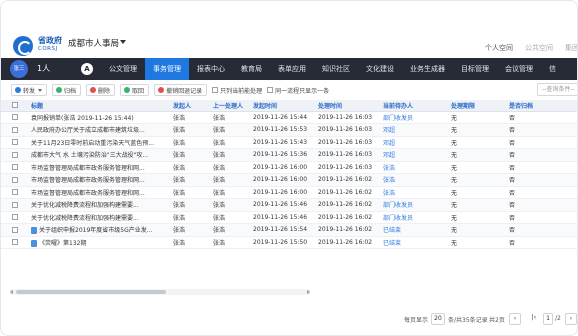  I want to click on top-links: 个人空间 公共空间 集团, so click(531, 48).